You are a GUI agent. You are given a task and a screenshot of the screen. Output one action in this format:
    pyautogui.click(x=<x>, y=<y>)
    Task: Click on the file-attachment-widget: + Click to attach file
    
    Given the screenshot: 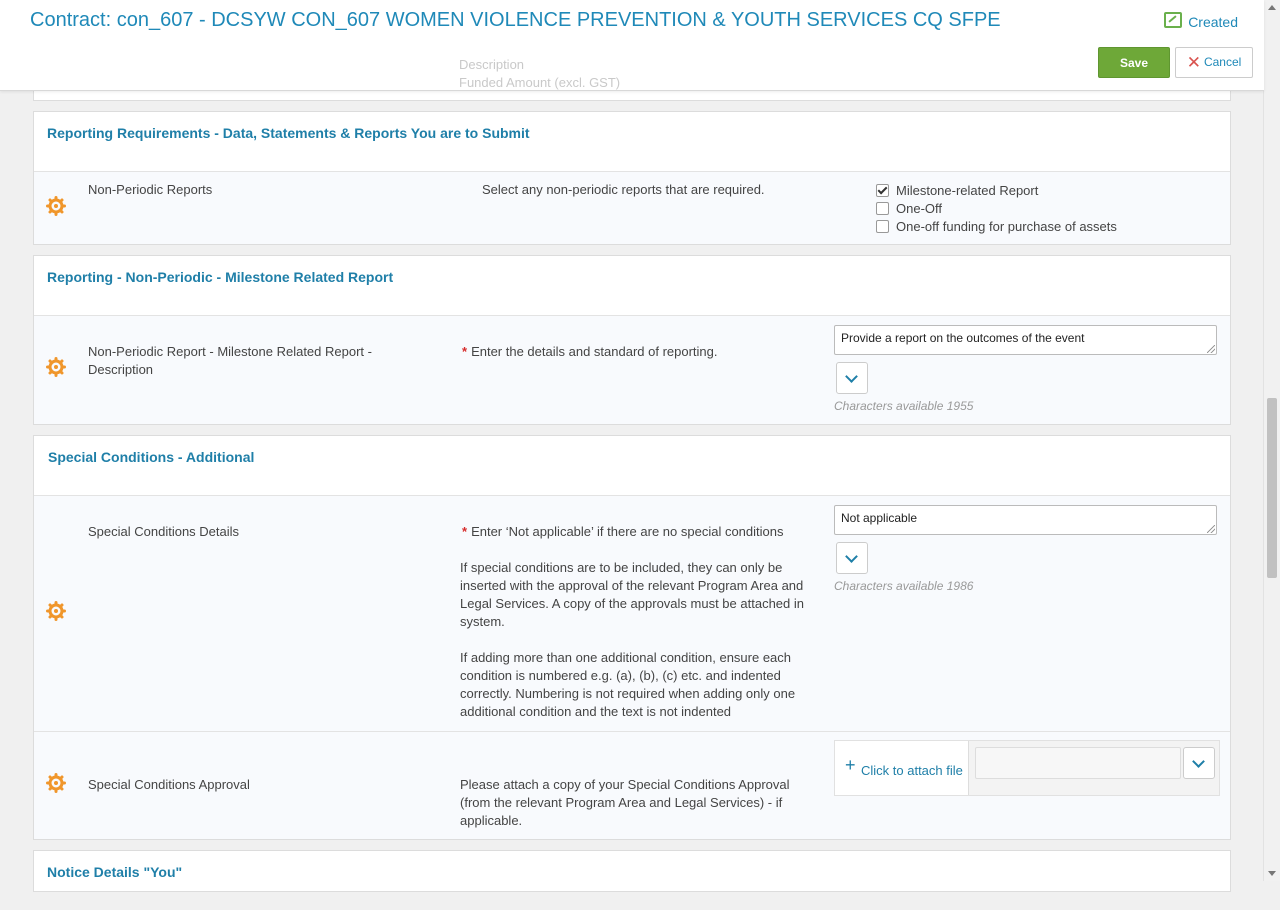 What is the action you would take?
    pyautogui.click(x=1027, y=768)
    